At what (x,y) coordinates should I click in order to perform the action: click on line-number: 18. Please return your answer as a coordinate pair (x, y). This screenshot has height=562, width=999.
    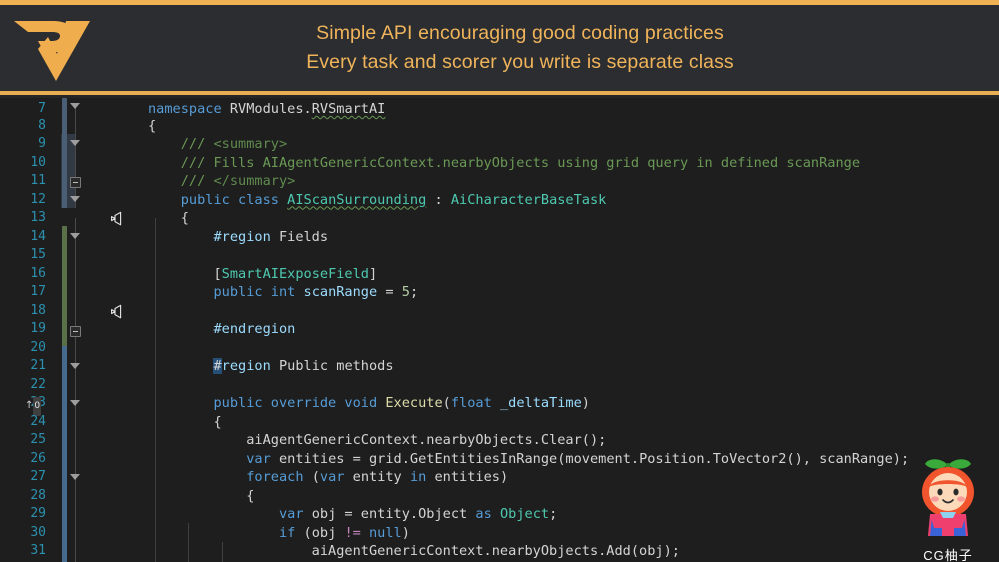
    Looking at the image, I should click on (38, 310).